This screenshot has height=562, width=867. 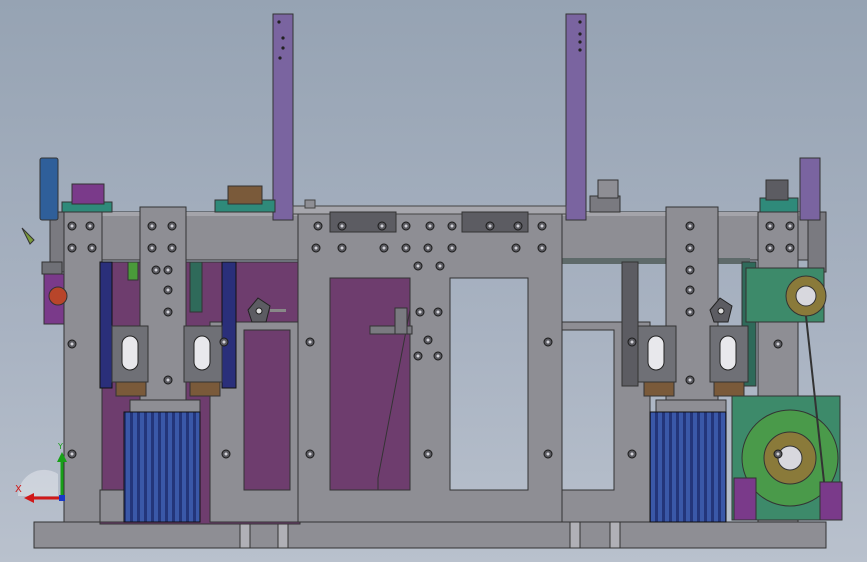 I want to click on x-axis-label: X, so click(x=18, y=489).